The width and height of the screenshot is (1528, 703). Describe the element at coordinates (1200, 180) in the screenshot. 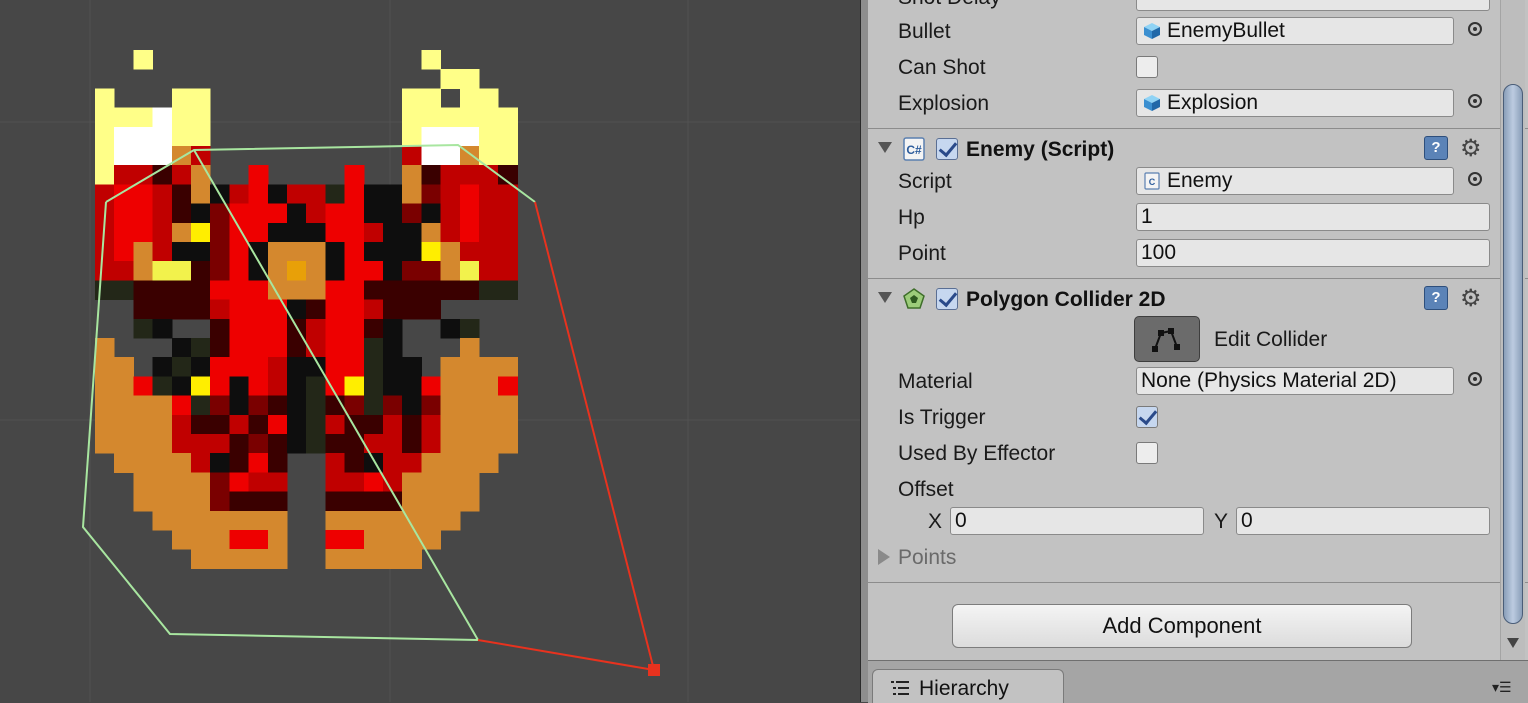

I see `script-value: Enemy` at that location.